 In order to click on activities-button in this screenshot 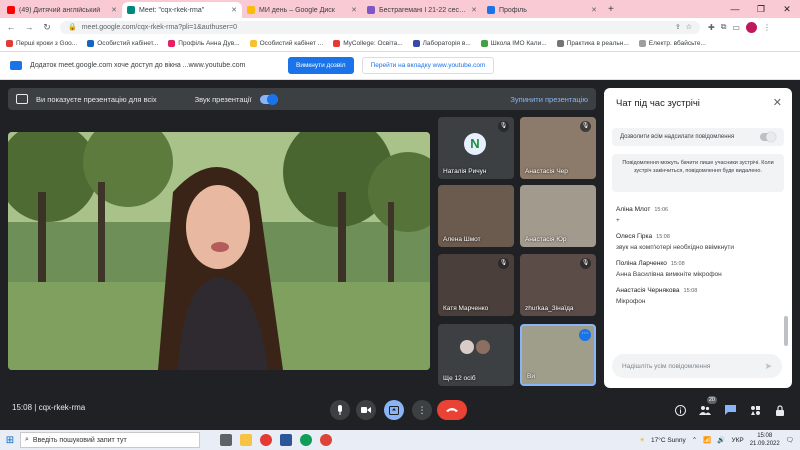, I will do `click(755, 410)`.